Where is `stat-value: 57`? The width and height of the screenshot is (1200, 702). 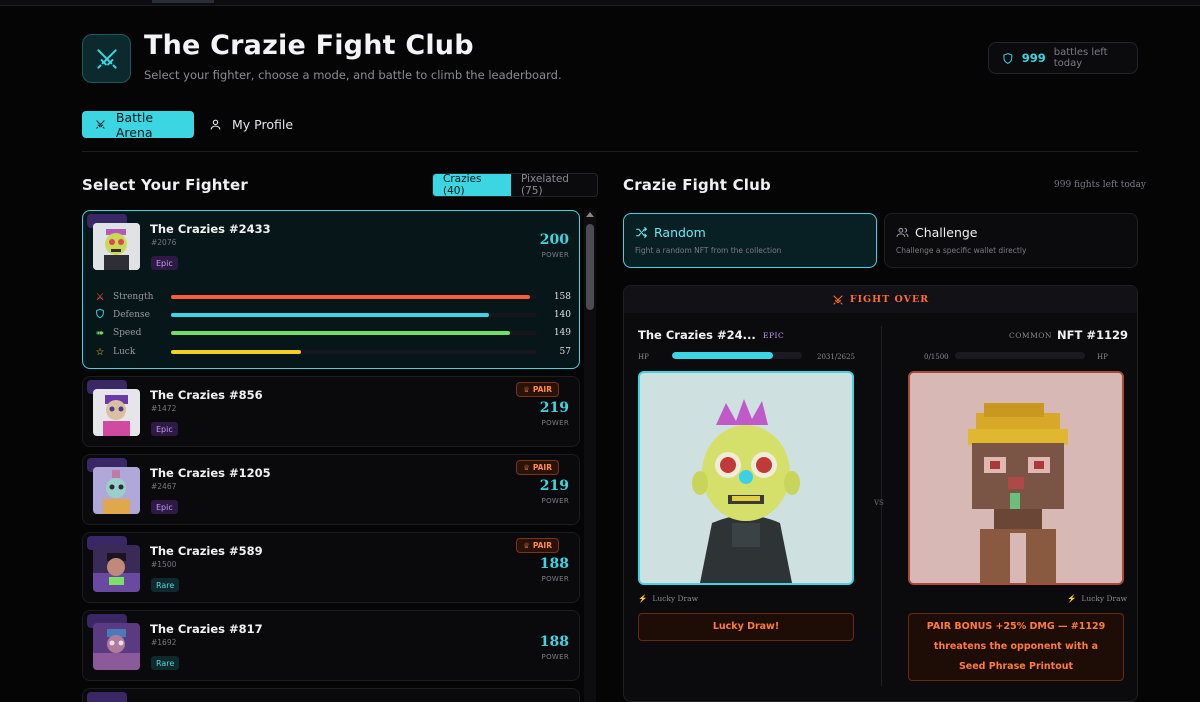 stat-value: 57 is located at coordinates (565, 352).